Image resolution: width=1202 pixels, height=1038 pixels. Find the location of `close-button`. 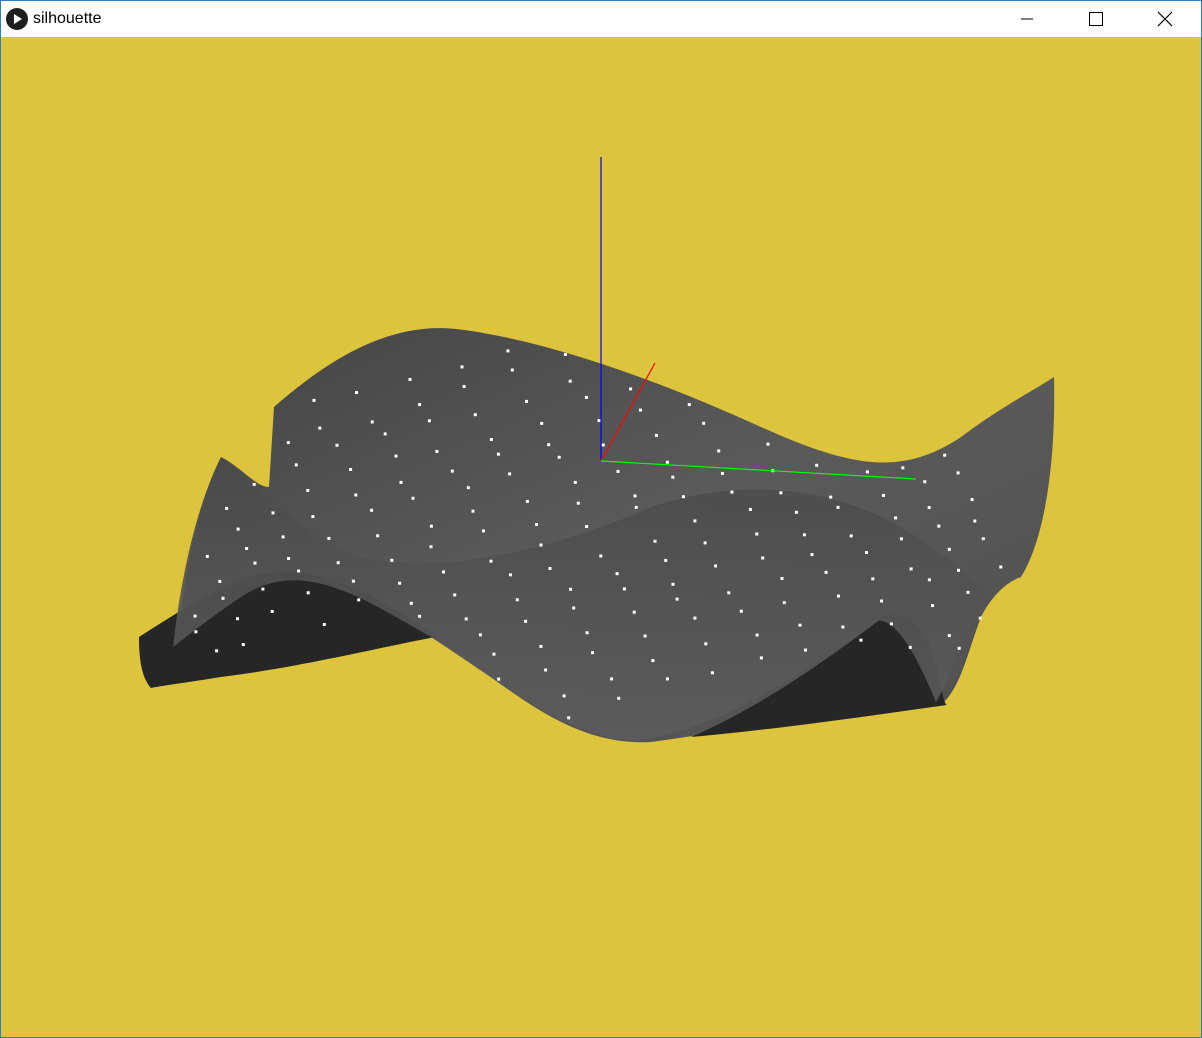

close-button is located at coordinates (1165, 19).